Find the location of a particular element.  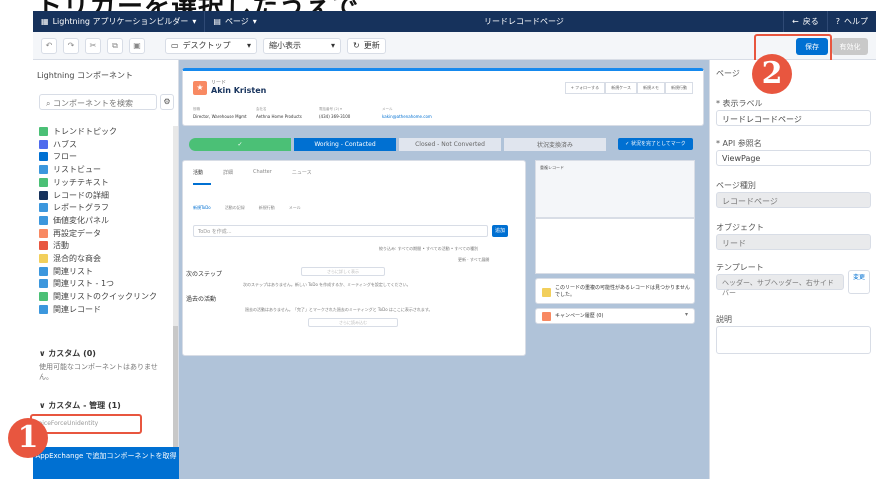

record-name: Akin Kristen is located at coordinates (239, 90).